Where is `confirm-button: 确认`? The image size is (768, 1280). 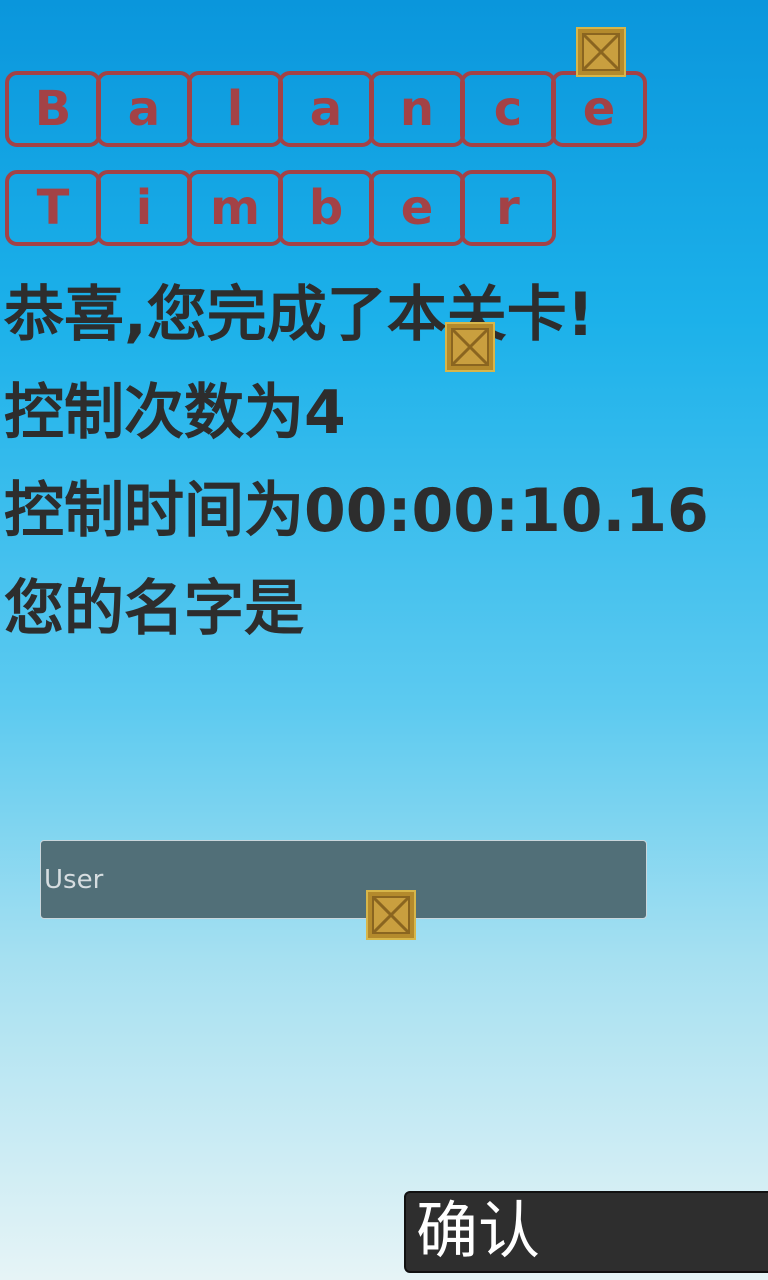 confirm-button: 确认 is located at coordinates (586, 1232).